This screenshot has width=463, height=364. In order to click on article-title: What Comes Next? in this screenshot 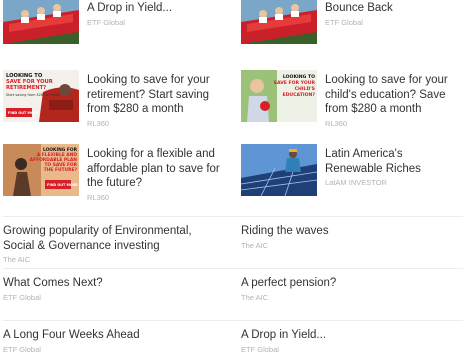, I will do `click(114, 283)`.